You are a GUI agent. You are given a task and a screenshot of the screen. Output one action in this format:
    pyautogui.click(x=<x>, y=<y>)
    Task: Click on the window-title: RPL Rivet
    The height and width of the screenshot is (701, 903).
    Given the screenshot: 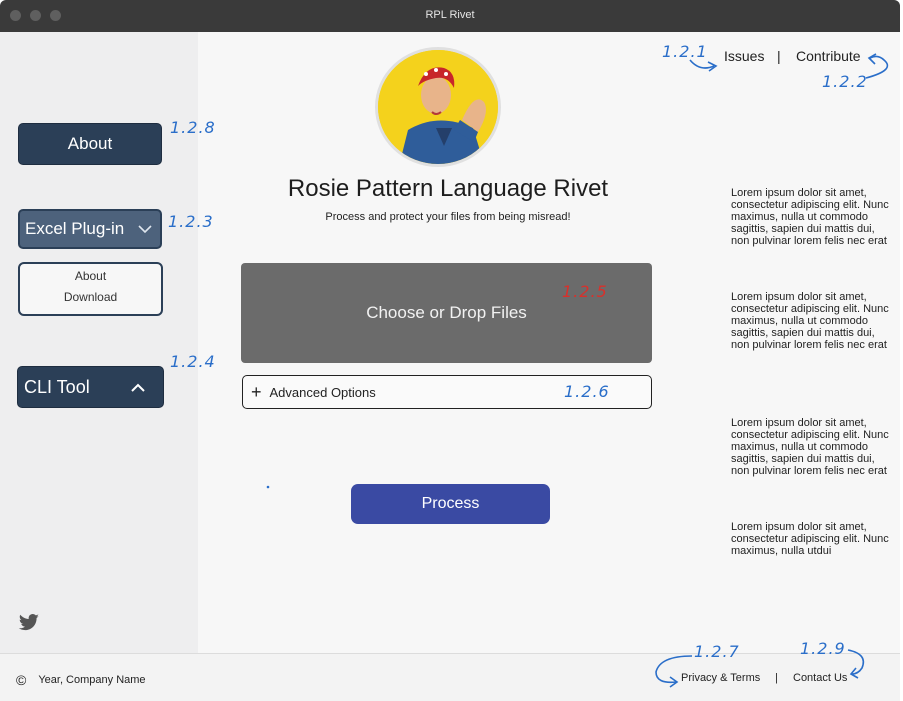 What is the action you would take?
    pyautogui.click(x=450, y=15)
    